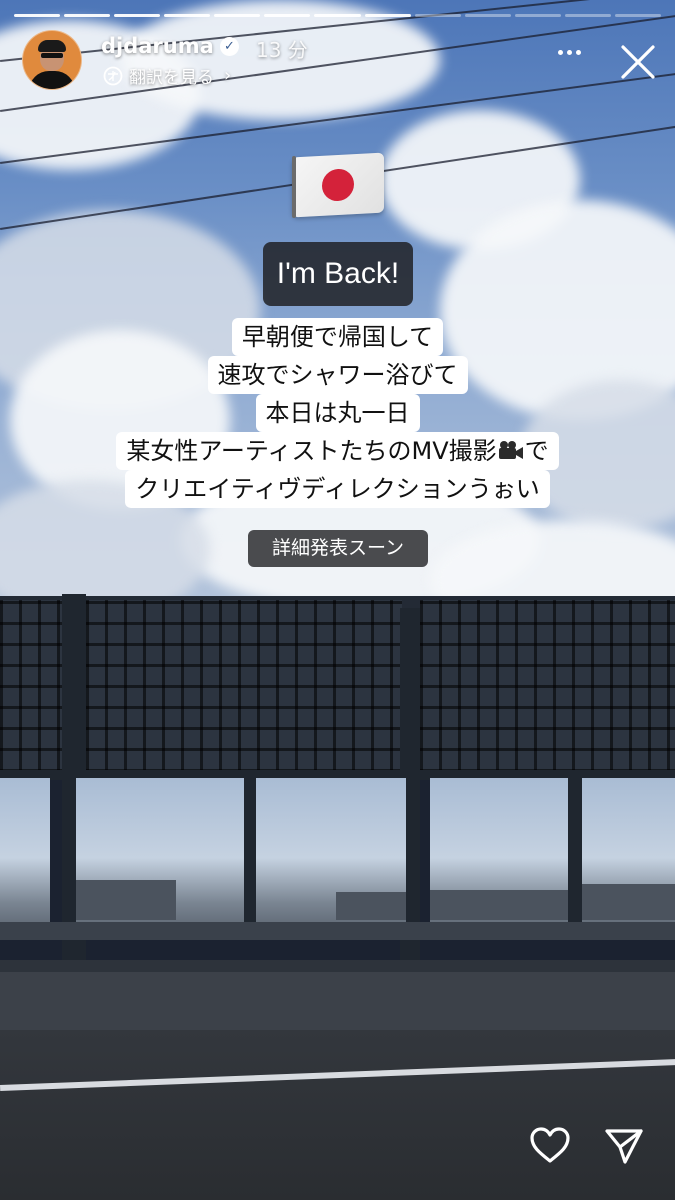 The image size is (675, 1200). What do you see at coordinates (510, 450) in the screenshot?
I see `movie-camera-icon` at bounding box center [510, 450].